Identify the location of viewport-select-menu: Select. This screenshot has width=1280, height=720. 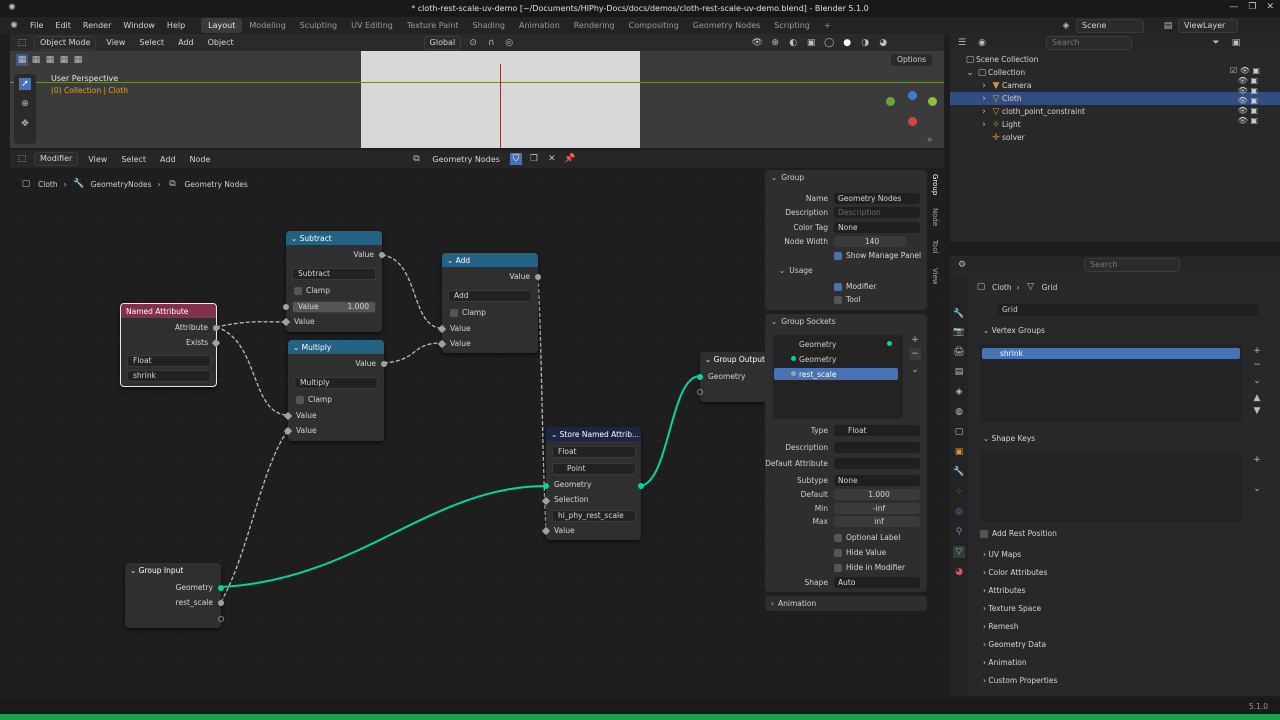
(151, 42).